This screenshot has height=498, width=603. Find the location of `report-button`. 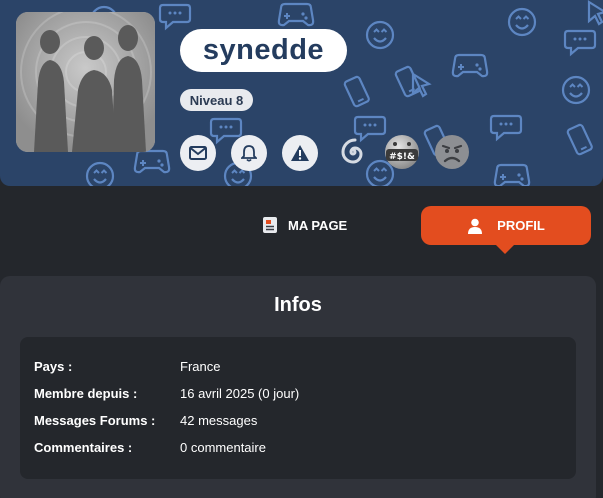

report-button is located at coordinates (300, 153).